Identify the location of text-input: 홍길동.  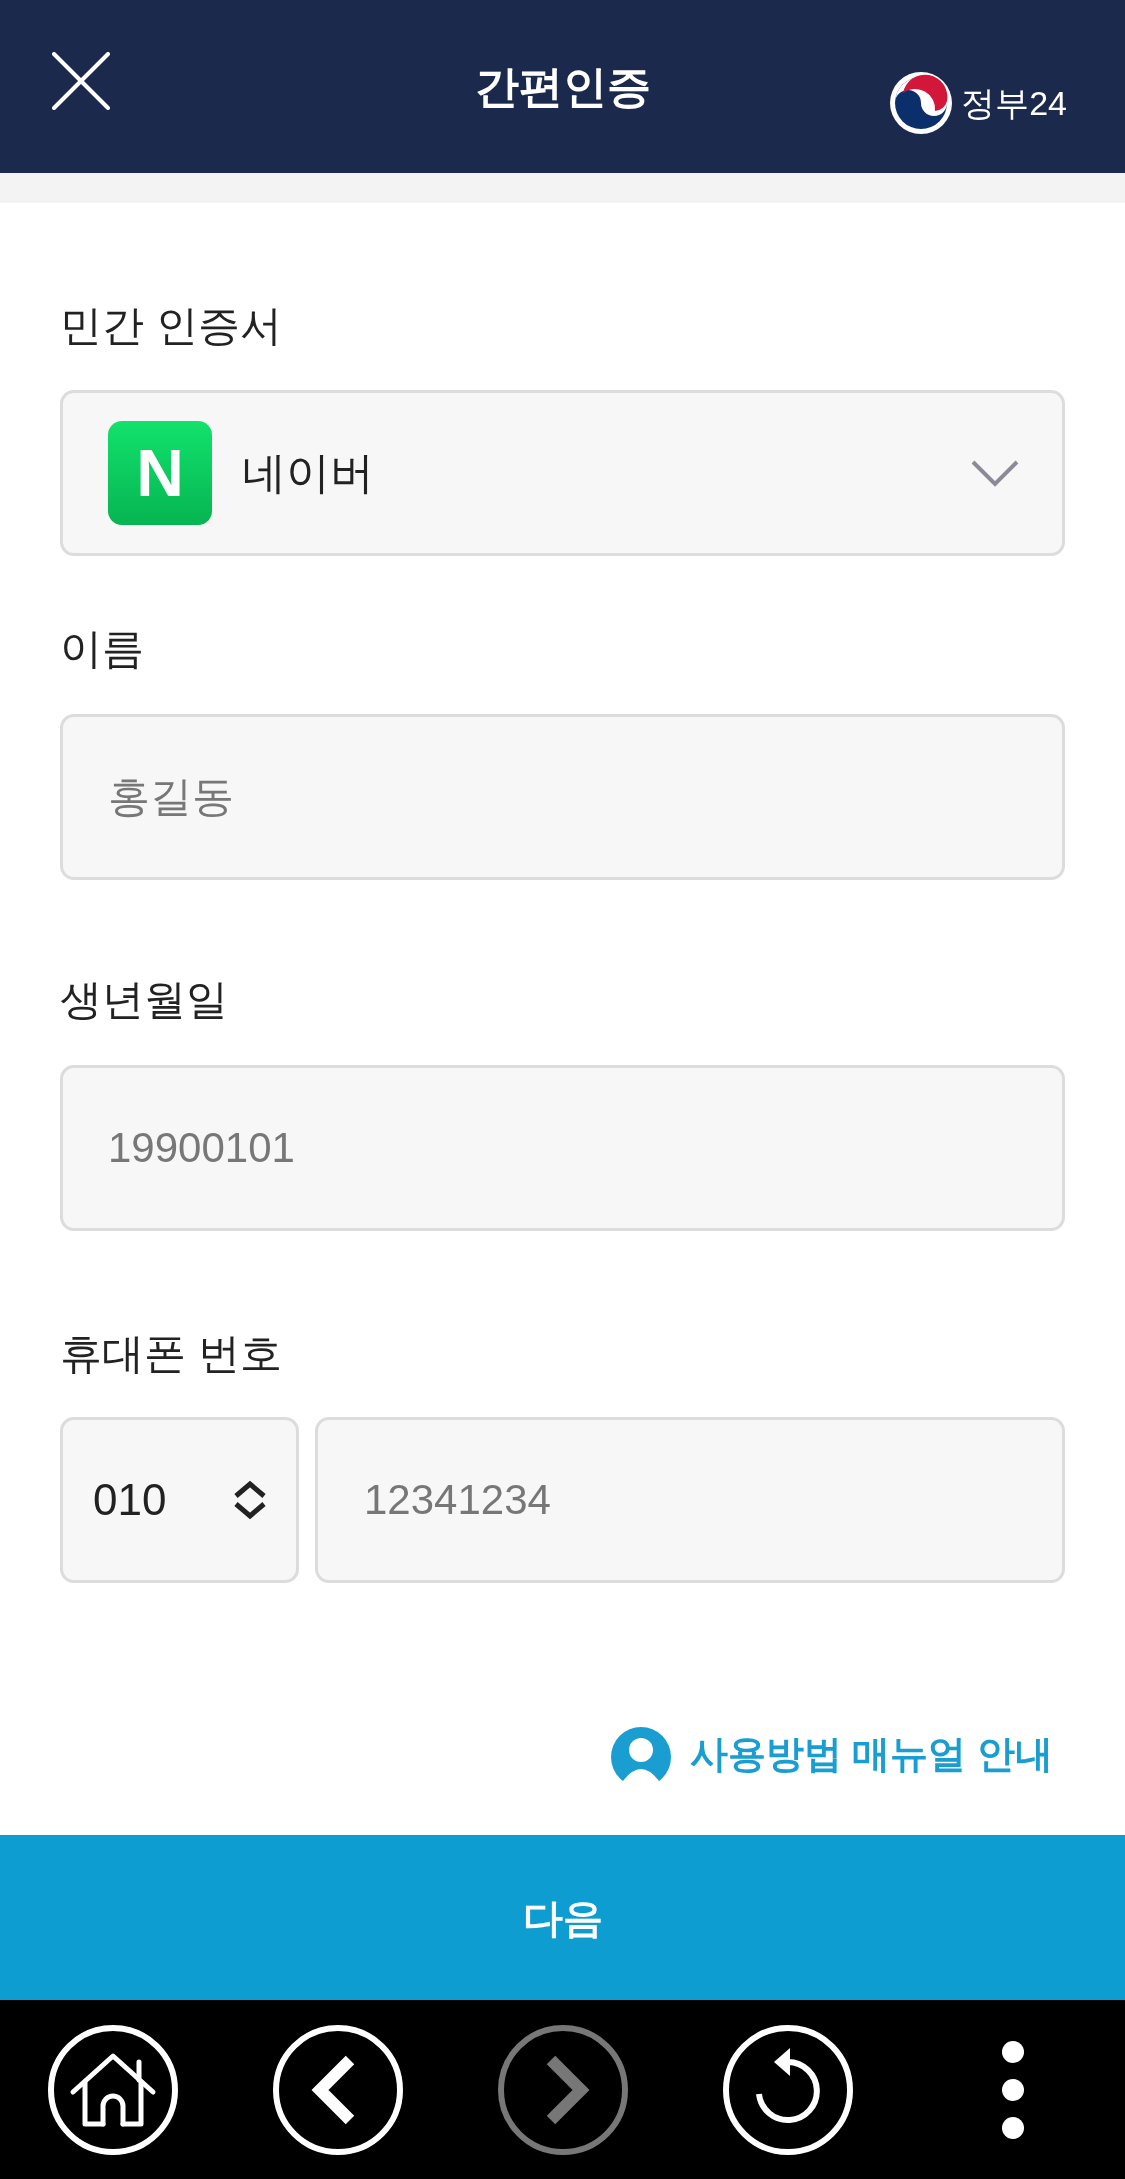
(562, 797).